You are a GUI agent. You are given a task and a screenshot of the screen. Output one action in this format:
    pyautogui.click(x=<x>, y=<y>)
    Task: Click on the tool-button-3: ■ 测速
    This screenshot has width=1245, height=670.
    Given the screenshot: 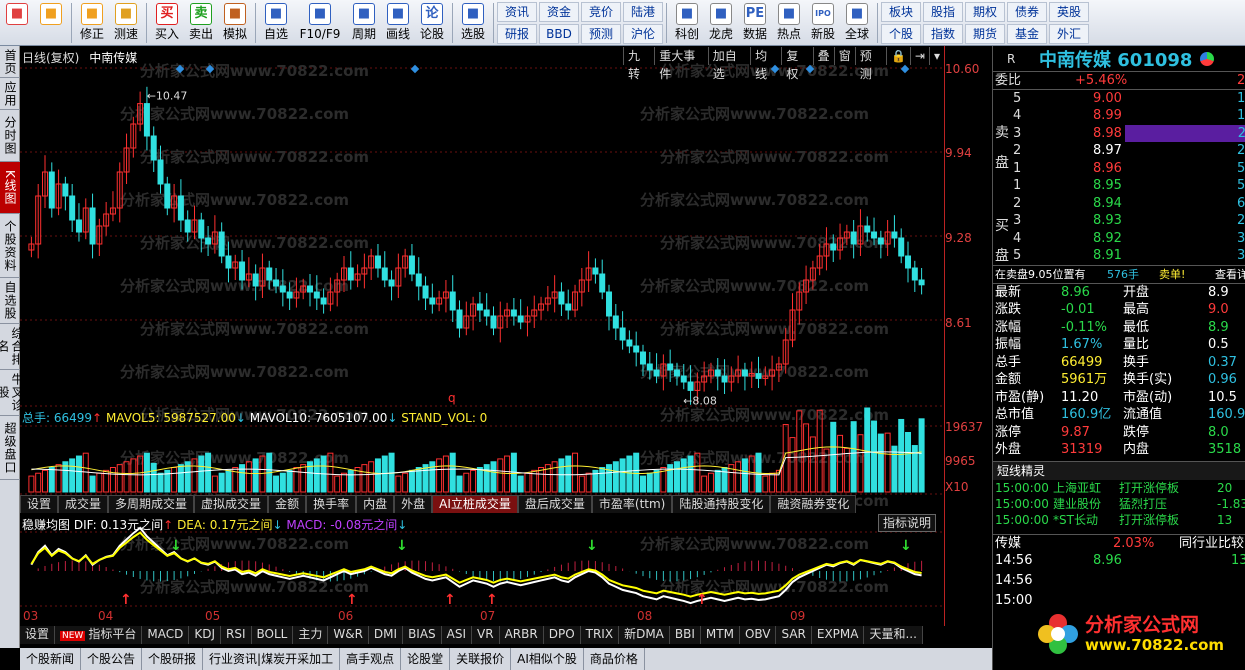 What is the action you would take?
    pyautogui.click(x=126, y=22)
    